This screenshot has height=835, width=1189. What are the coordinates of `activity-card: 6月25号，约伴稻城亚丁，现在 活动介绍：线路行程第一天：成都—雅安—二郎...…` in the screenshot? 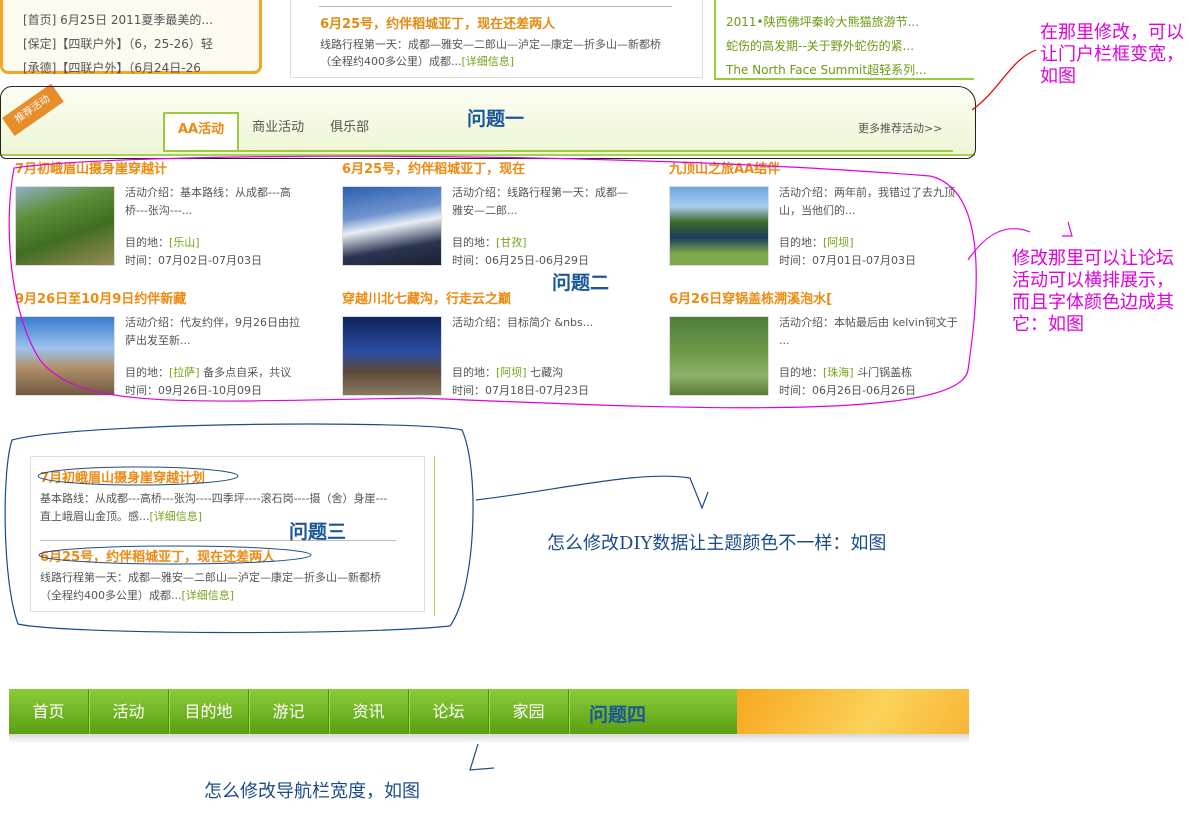 It's located at (485, 212).